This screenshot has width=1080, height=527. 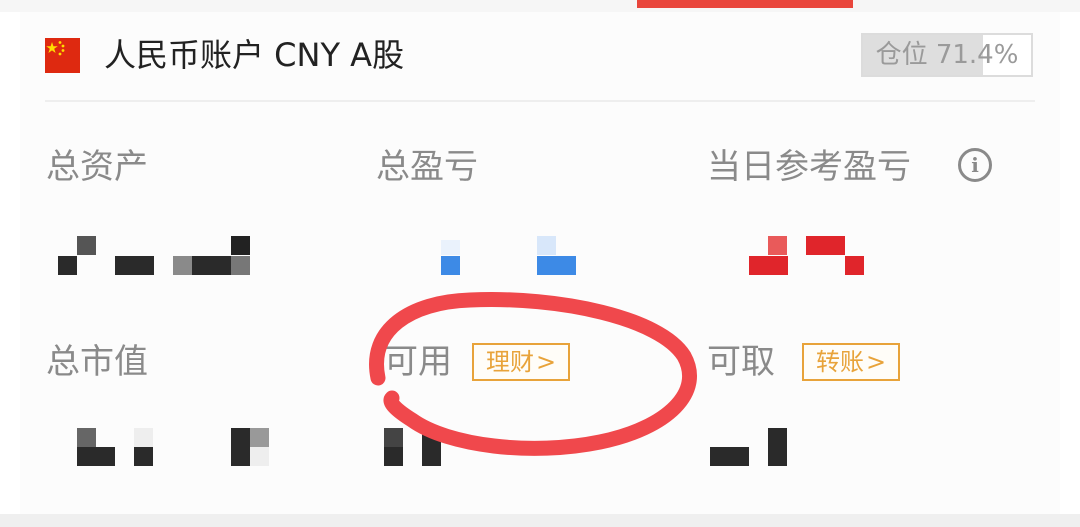 I want to click on account-title: 人民币账户 CNY A股, so click(x=254, y=55).